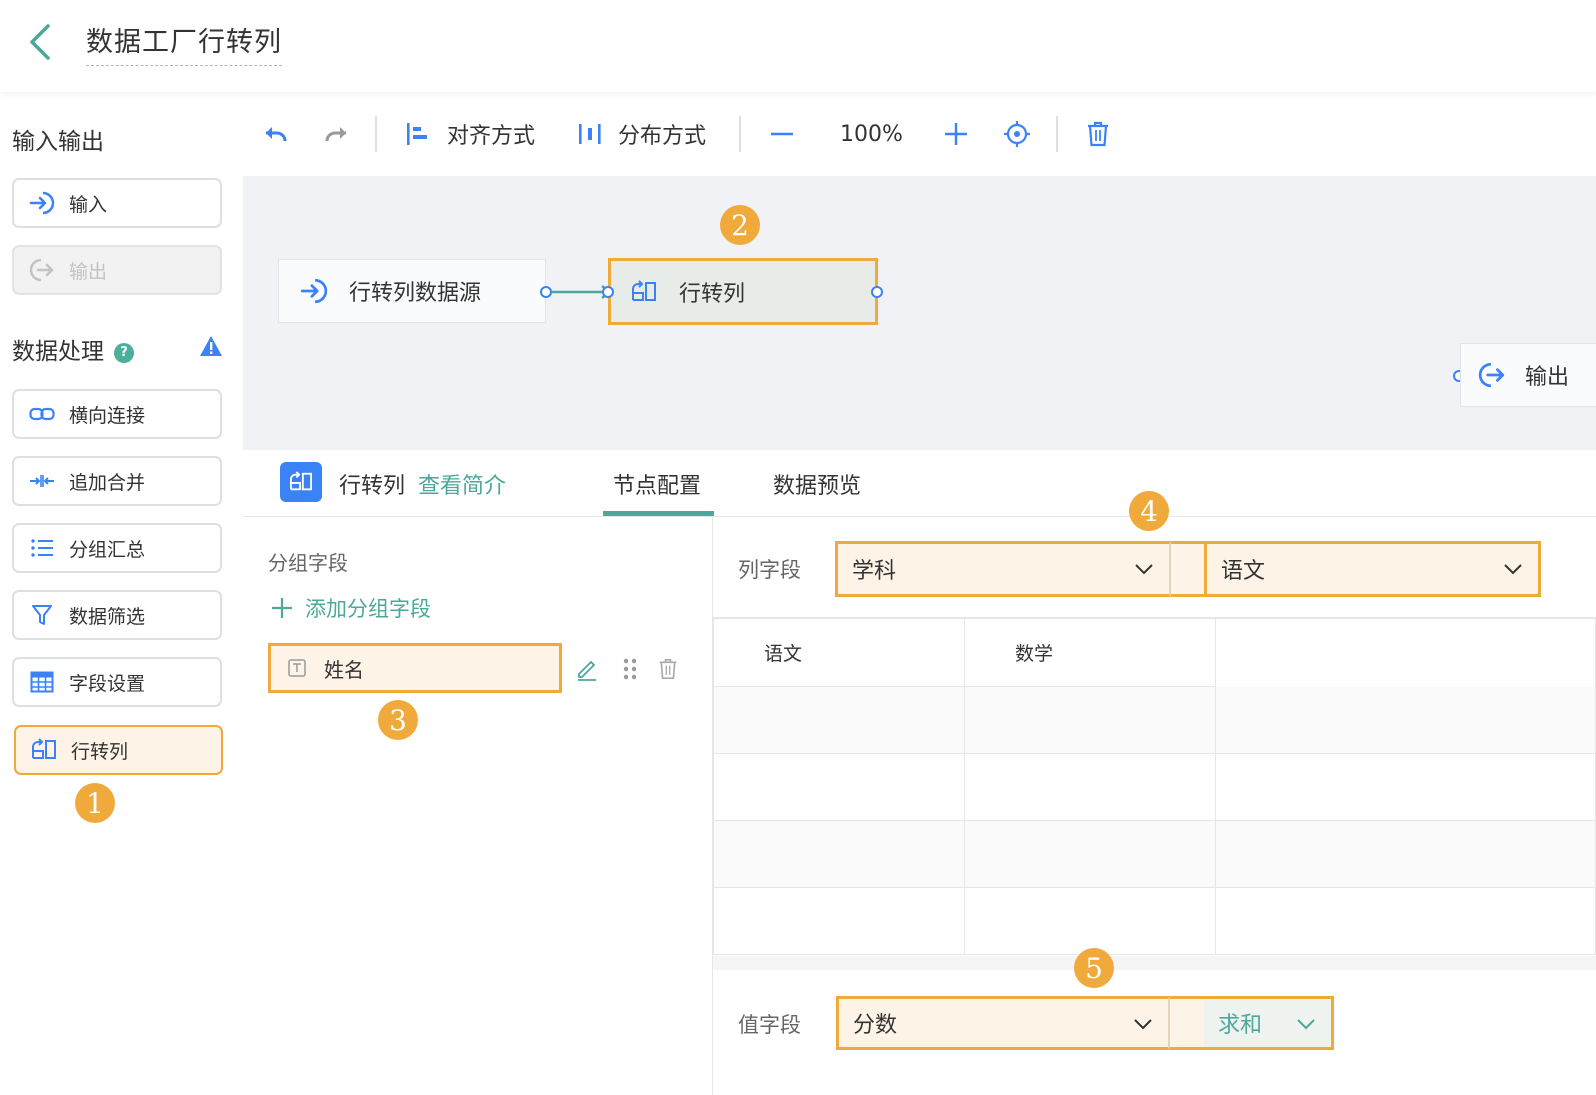 The height and width of the screenshot is (1095, 1596). Describe the element at coordinates (42, 615) in the screenshot. I see `filter-icon` at that location.